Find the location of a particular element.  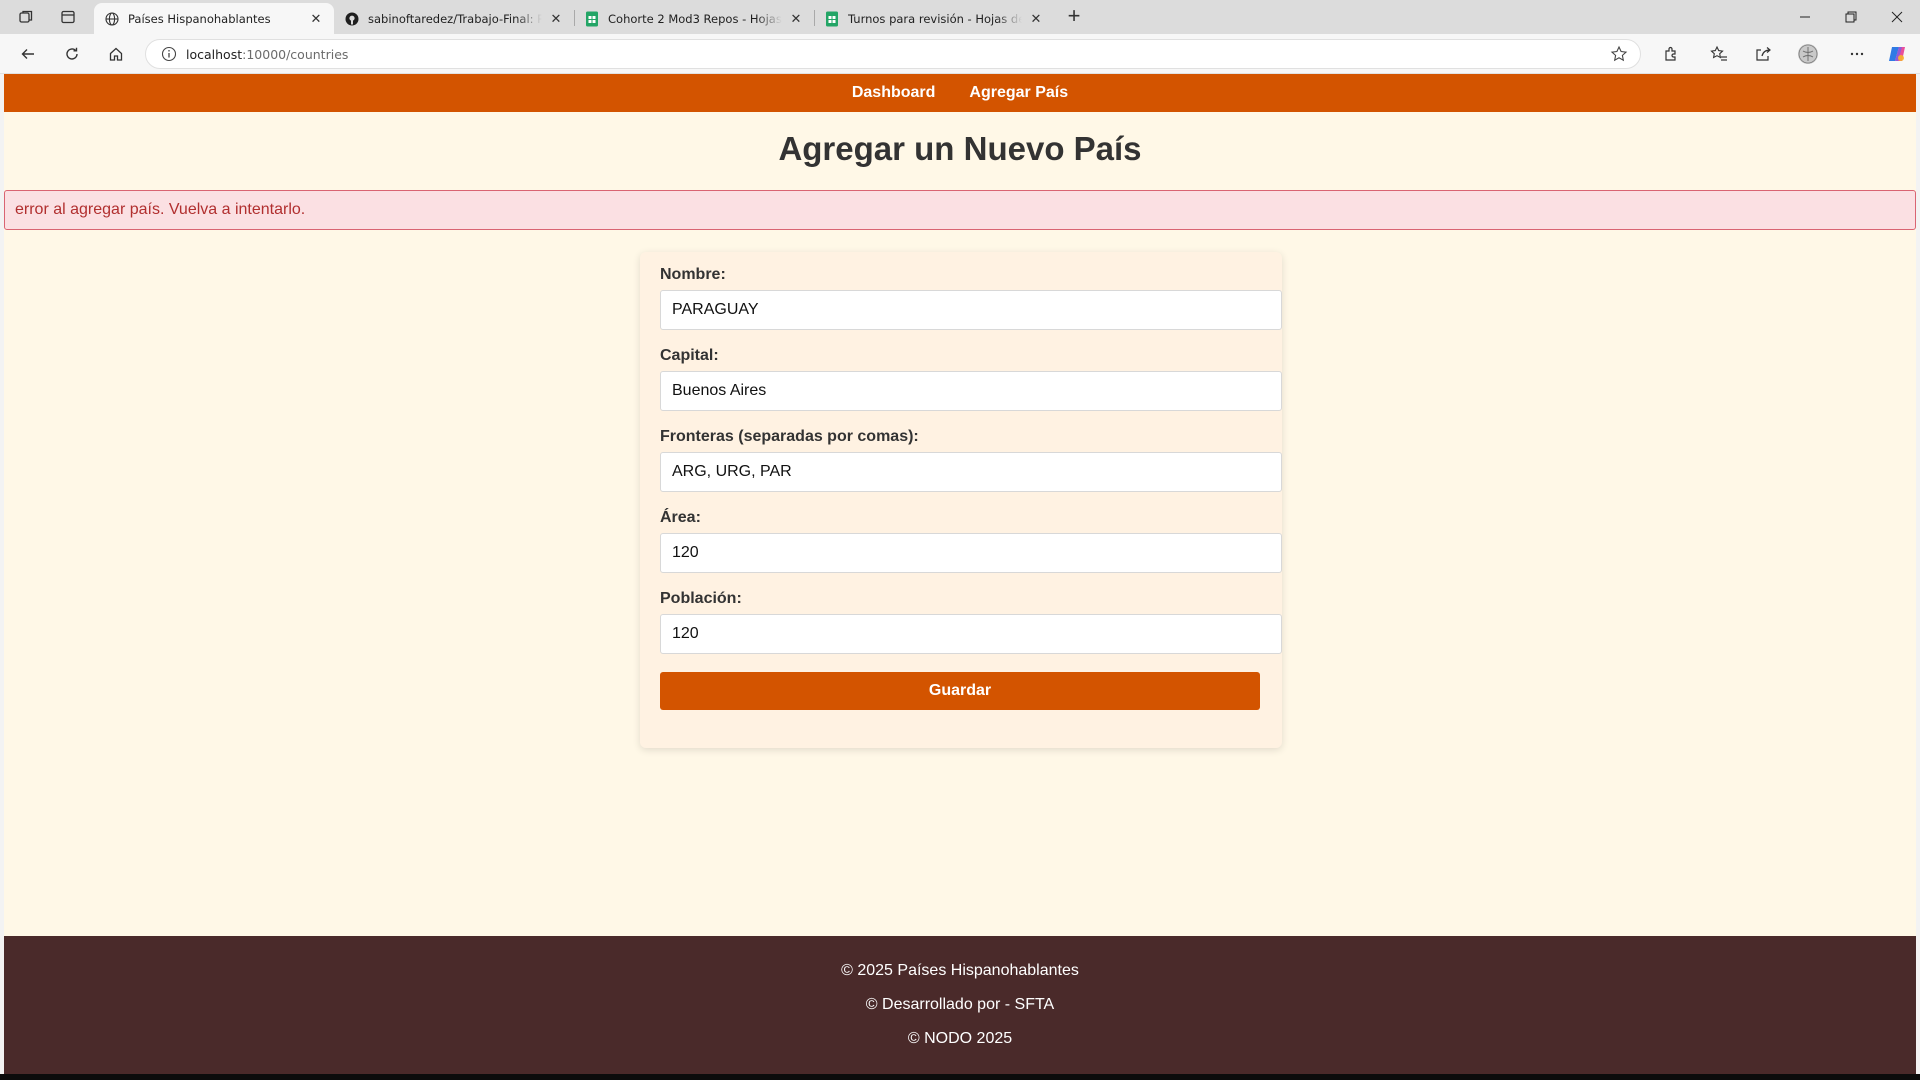

browser-tab: Cohorte 2 Mod3 Repos - Hojas de c ✕ is located at coordinates (694, 18).